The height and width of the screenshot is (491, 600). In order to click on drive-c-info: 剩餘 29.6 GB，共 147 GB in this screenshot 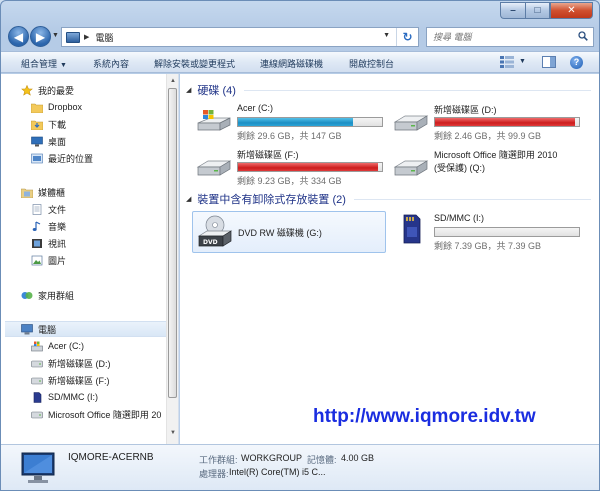, I will do `click(289, 136)`.